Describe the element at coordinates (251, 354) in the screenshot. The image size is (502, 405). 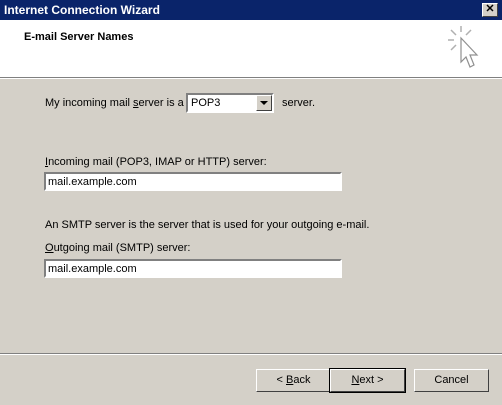
I see `divider` at that location.